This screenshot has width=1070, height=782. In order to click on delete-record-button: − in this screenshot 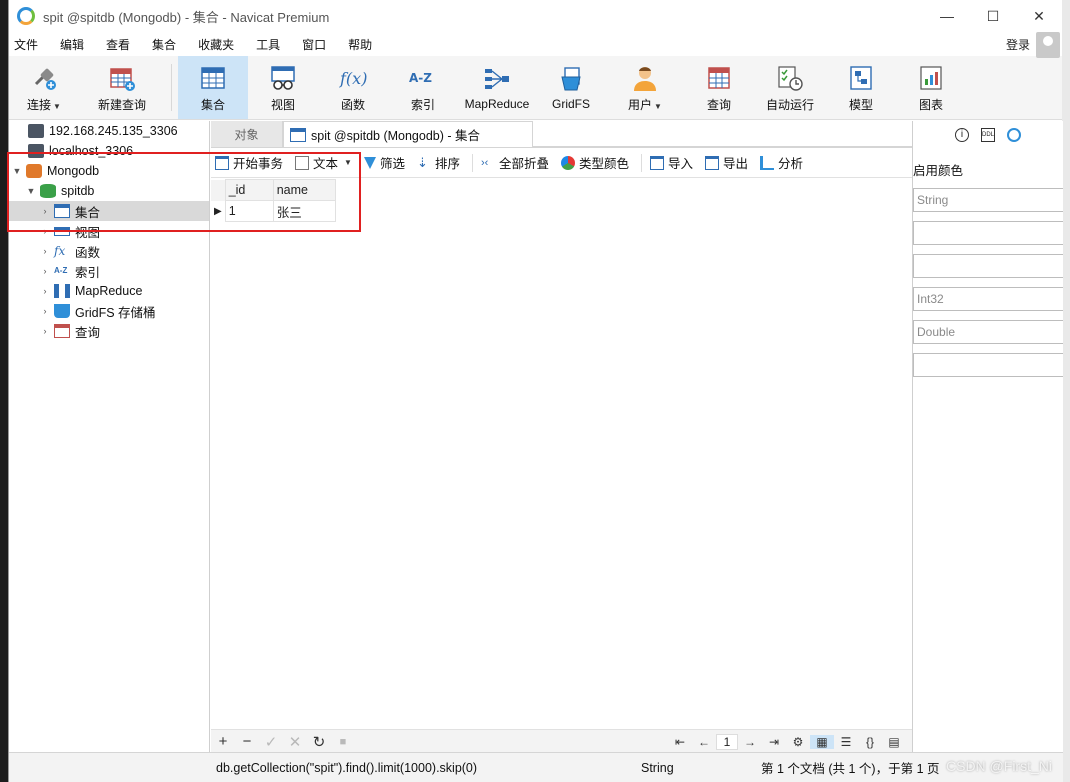, I will do `click(247, 741)`.